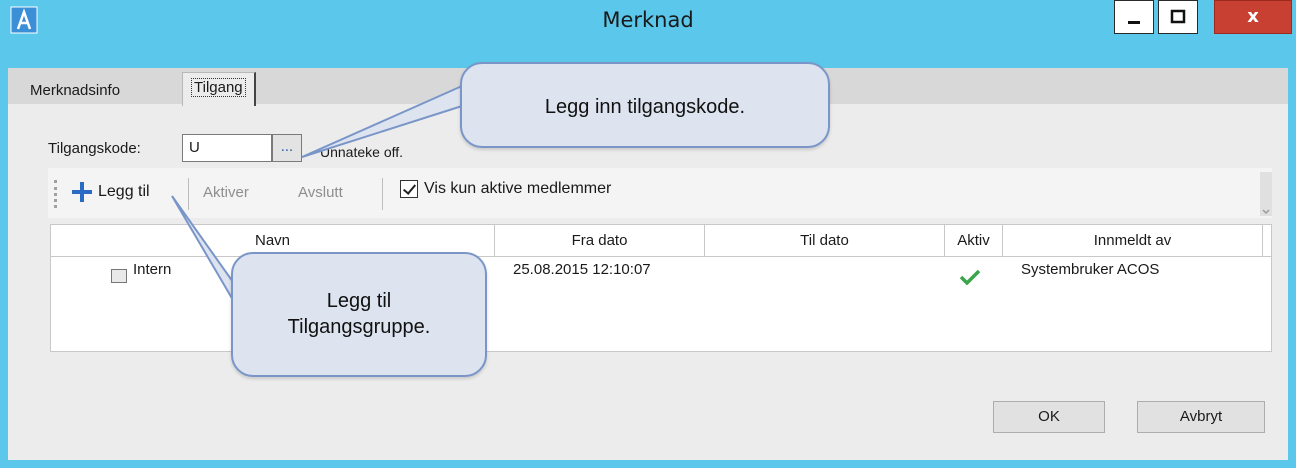 The image size is (1296, 468). I want to click on maximize-icon, so click(1178, 16).